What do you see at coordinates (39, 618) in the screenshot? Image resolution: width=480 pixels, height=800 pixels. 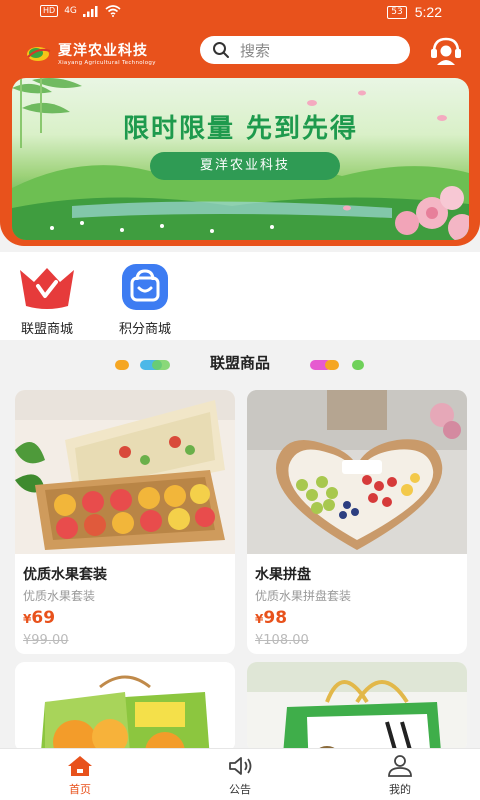 I see `product-price: ¥69` at bounding box center [39, 618].